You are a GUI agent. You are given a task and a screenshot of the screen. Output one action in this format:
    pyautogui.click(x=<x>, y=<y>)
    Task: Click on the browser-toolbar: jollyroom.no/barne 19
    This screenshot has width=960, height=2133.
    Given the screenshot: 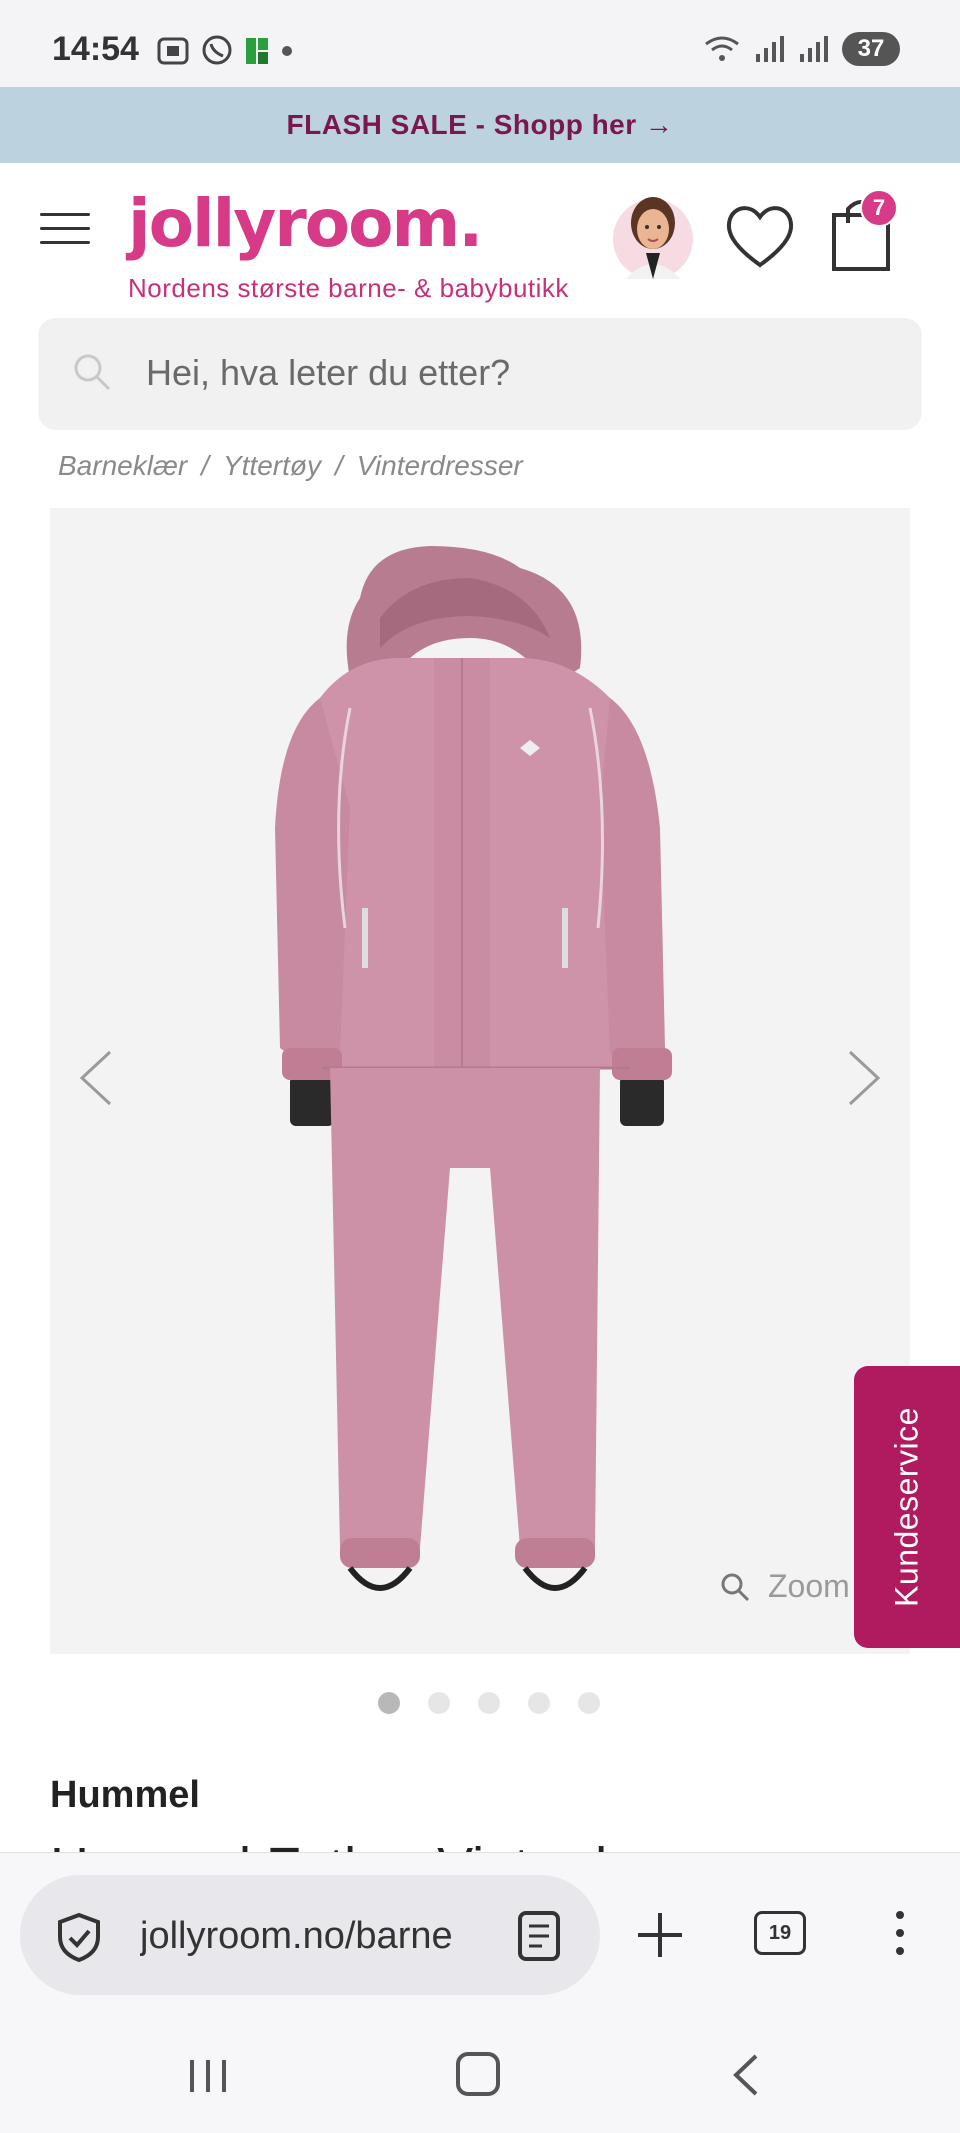 What is the action you would take?
    pyautogui.click(x=480, y=1932)
    